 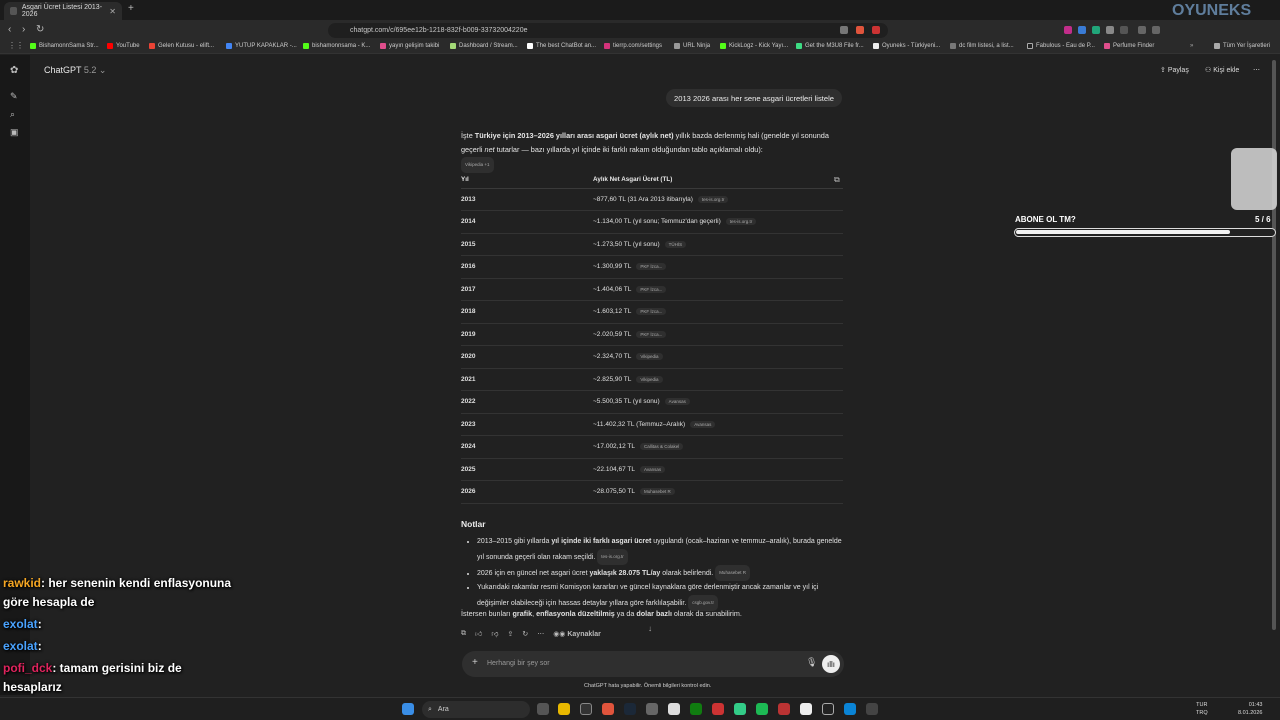 What do you see at coordinates (1222, 70) in the screenshot?
I see `add-people-button: ⚇ Kişi ekle` at bounding box center [1222, 70].